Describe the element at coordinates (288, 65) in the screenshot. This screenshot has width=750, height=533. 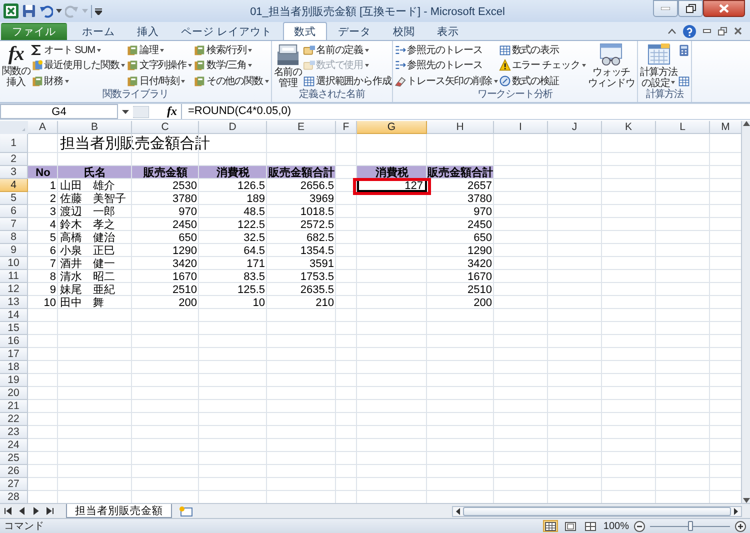
I see `ribbon-button: 名前の 管理` at that location.